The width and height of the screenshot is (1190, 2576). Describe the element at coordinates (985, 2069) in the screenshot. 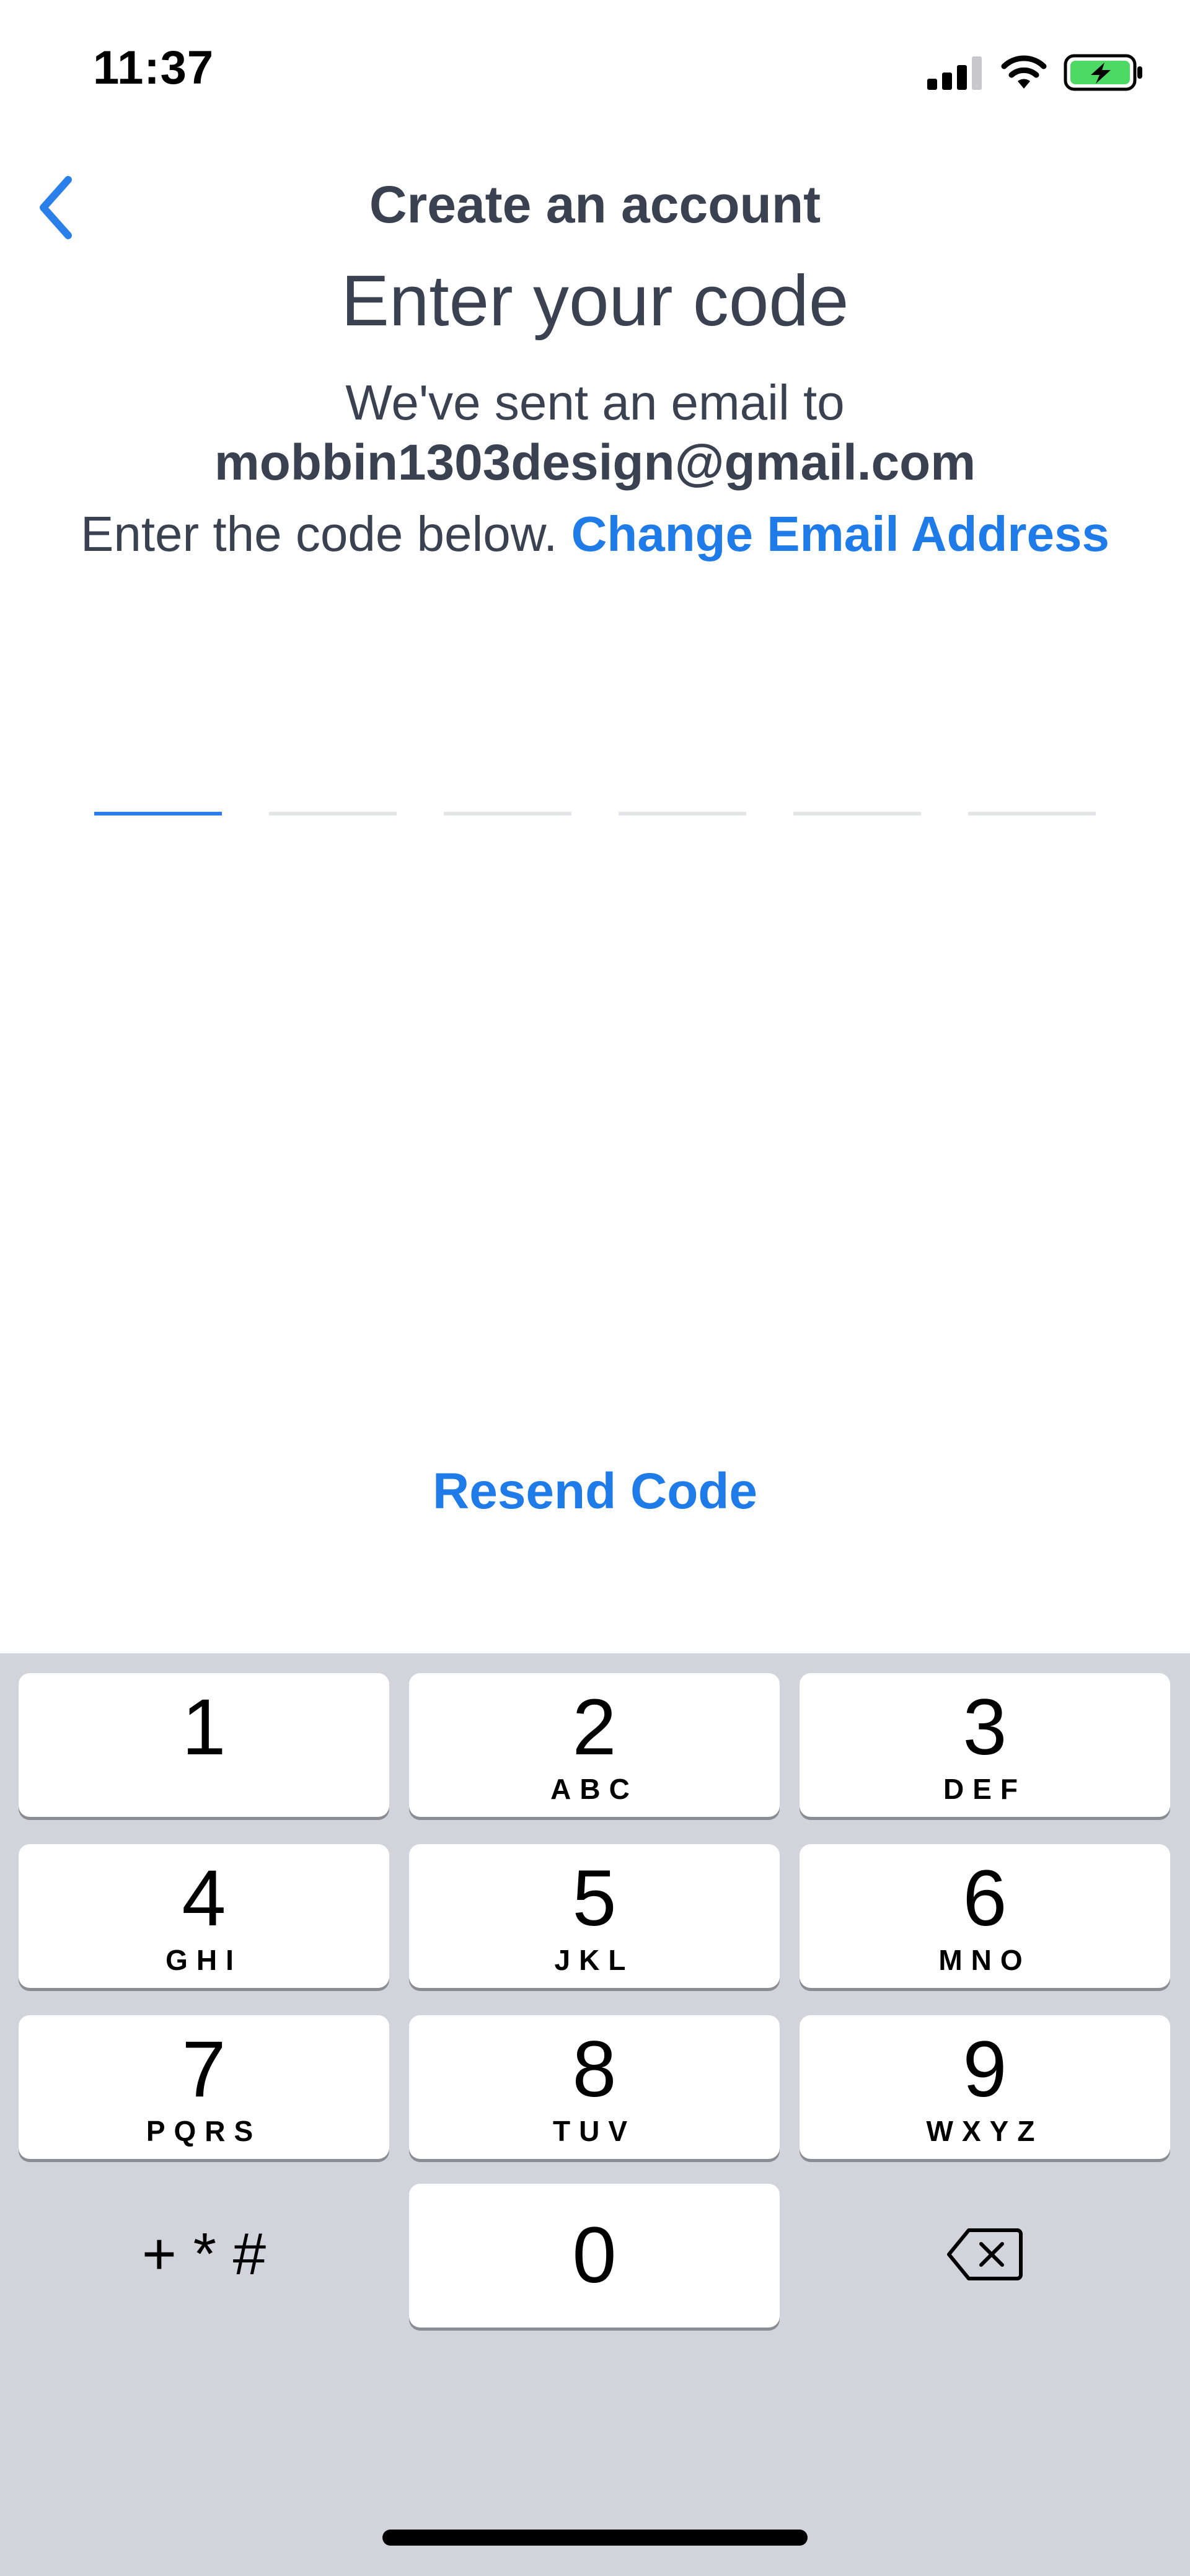

I see `key-digit: 9` at that location.